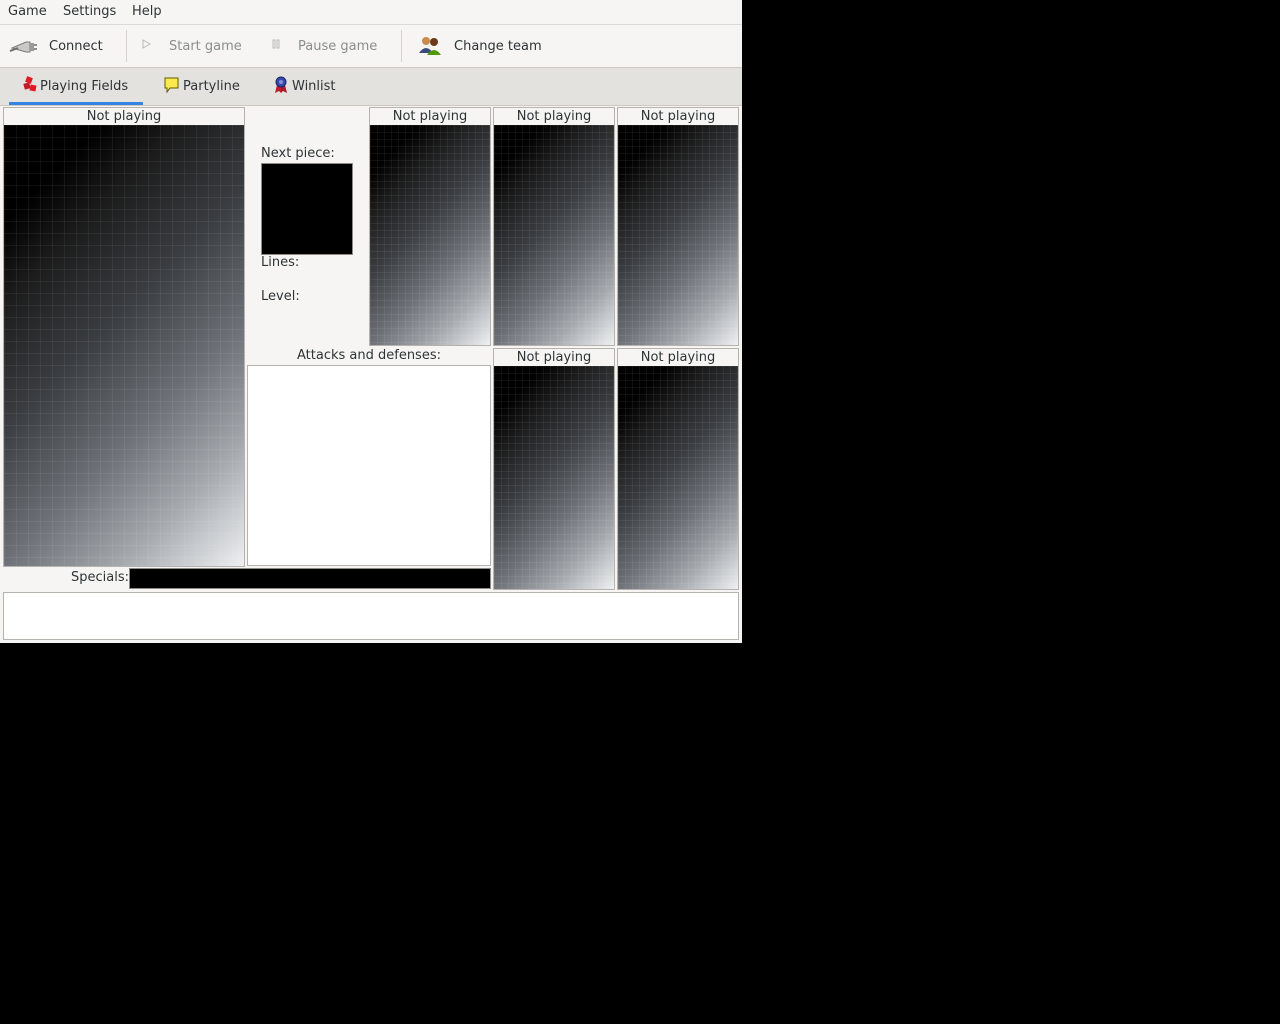  What do you see at coordinates (371, 87) in the screenshot?
I see `notebook-tabs: Playing Fields Partyline Winlist` at bounding box center [371, 87].